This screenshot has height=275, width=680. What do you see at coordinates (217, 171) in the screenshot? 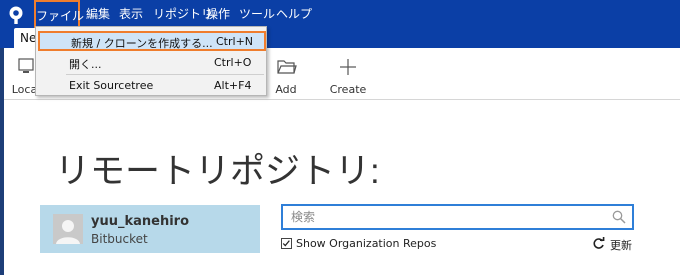
I see `page-title: リモートリポジトリ:` at bounding box center [217, 171].